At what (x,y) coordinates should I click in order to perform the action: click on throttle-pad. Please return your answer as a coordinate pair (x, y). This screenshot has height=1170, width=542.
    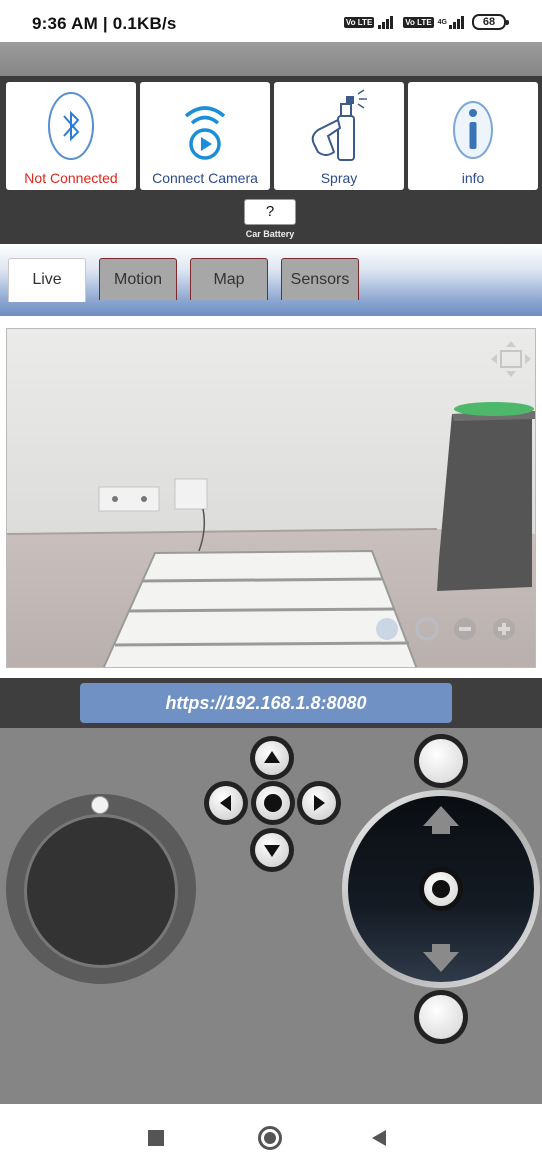
    Looking at the image, I should click on (441, 889).